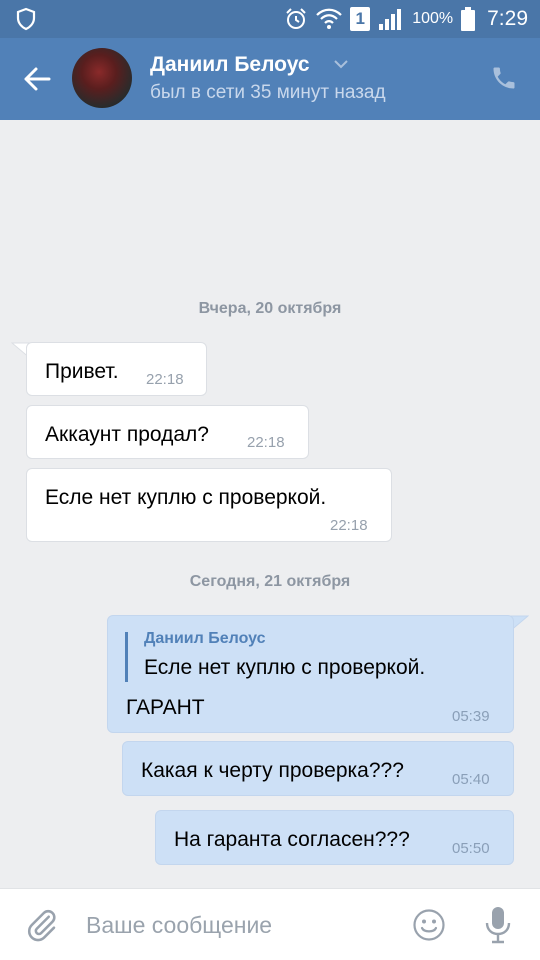 This screenshot has height=960, width=540. I want to click on microphone-icon, so click(498, 925).